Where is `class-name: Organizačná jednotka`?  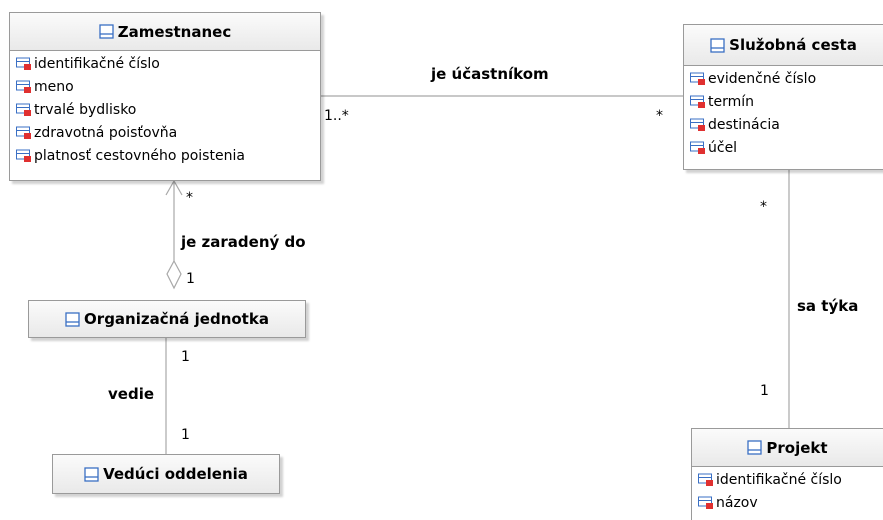
class-name: Organizačná jednotka is located at coordinates (176, 319).